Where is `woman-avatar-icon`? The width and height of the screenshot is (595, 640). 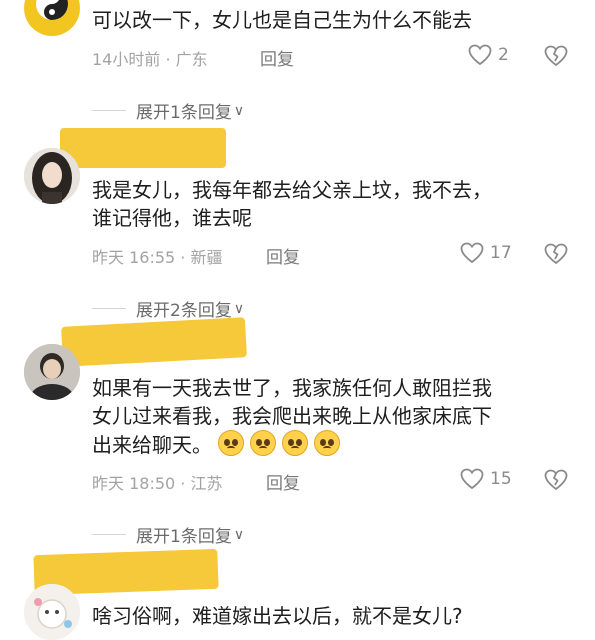 woman-avatar-icon is located at coordinates (52, 176).